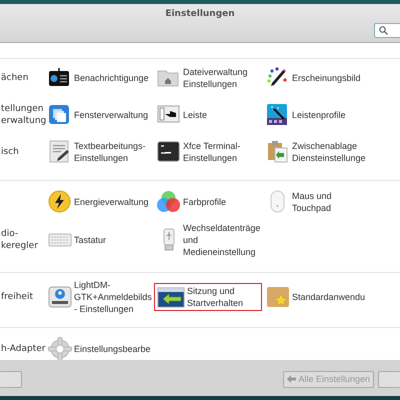  Describe the element at coordinates (60, 152) in the screenshot. I see `text-editor-icon` at that location.